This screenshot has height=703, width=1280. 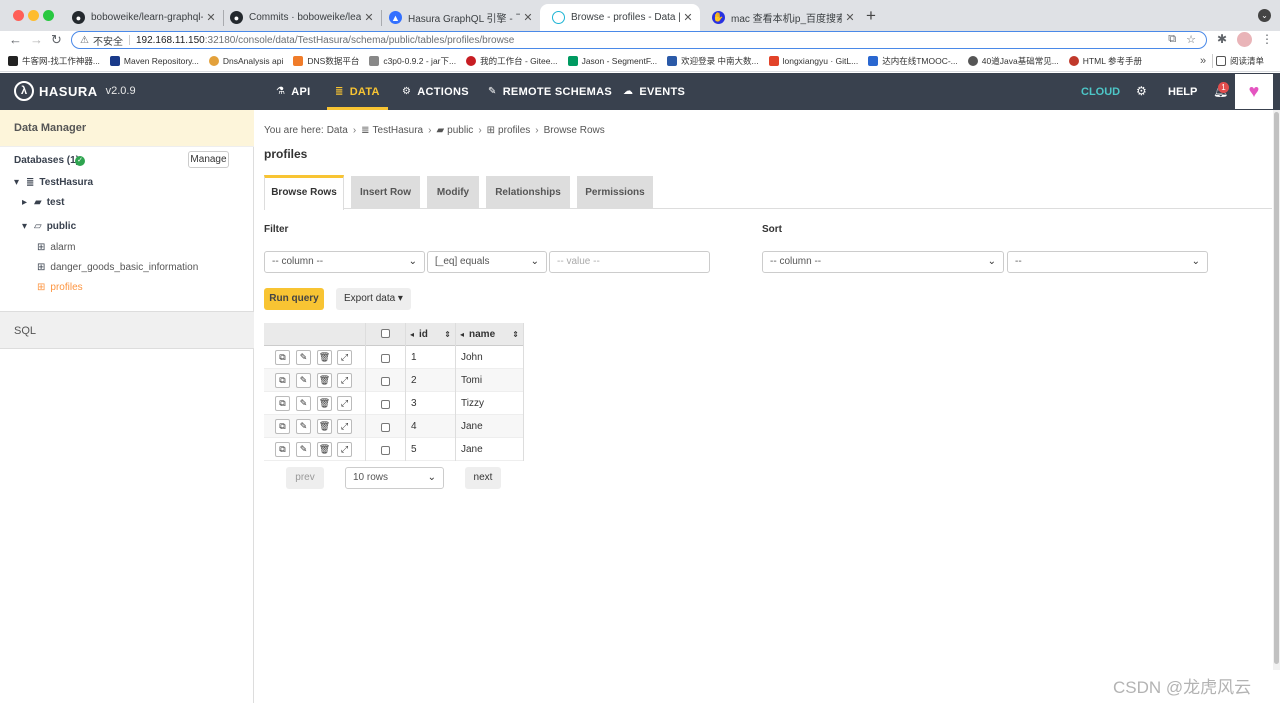 What do you see at coordinates (1141, 91) in the screenshot?
I see `settings-gear-icon: ⚙` at bounding box center [1141, 91].